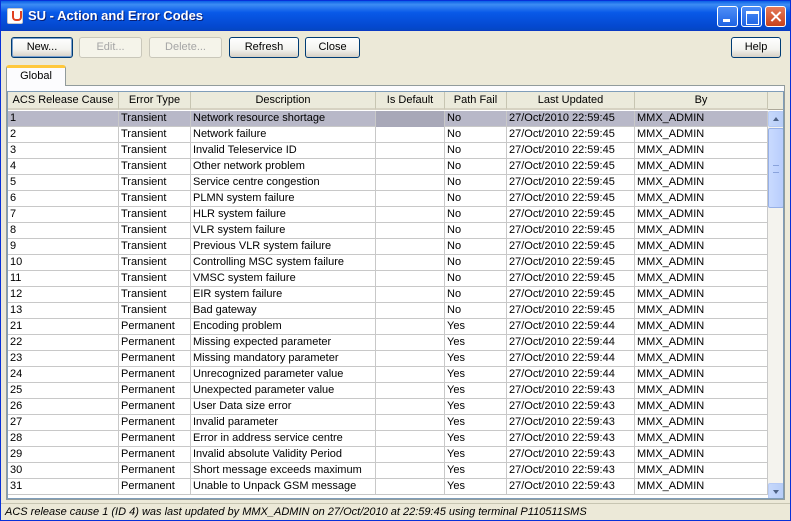 The width and height of the screenshot is (791, 521). What do you see at coordinates (283, 311) in the screenshot?
I see `table-cell: Bad gateway` at bounding box center [283, 311].